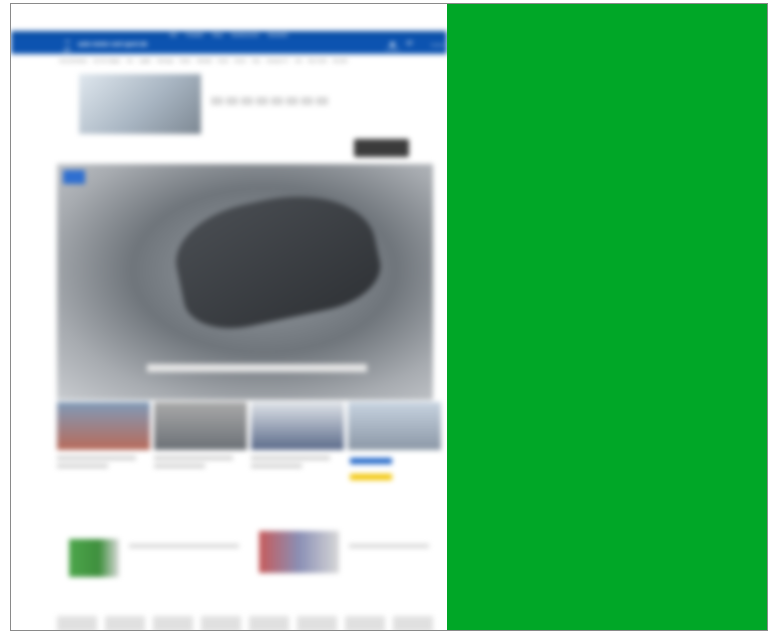 Image resolution: width=770 pixels, height=634 pixels. What do you see at coordinates (256, 61) in the screenshot?
I see `category-nav-item: Shop` at bounding box center [256, 61].